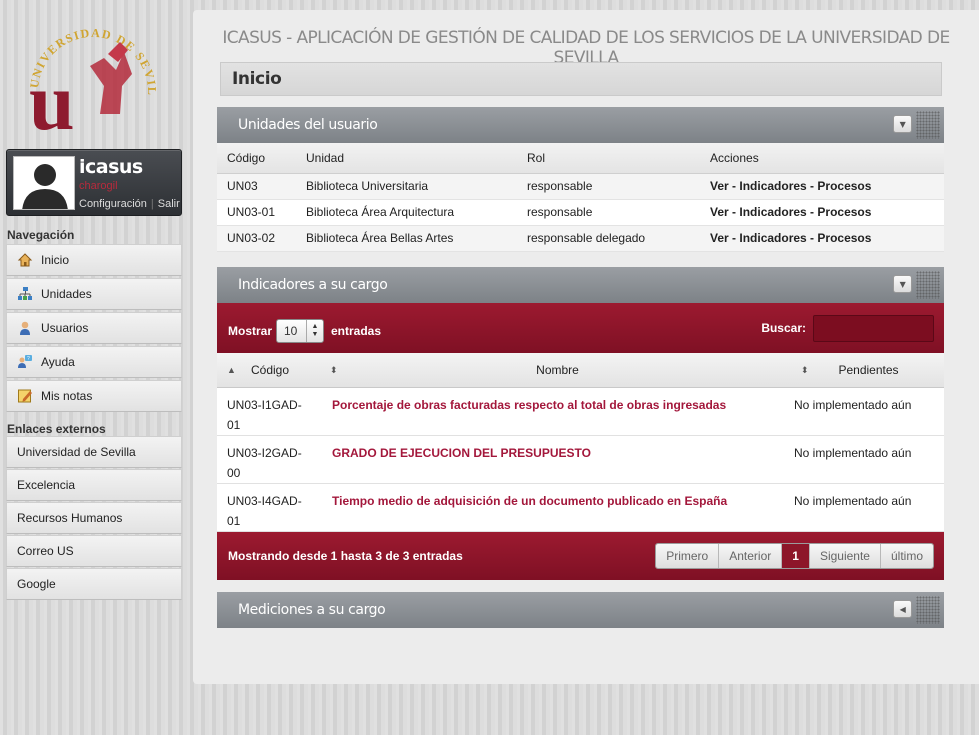 The height and width of the screenshot is (735, 979). Describe the element at coordinates (688, 555) in the screenshot. I see `pager-first-button: Primero` at that location.